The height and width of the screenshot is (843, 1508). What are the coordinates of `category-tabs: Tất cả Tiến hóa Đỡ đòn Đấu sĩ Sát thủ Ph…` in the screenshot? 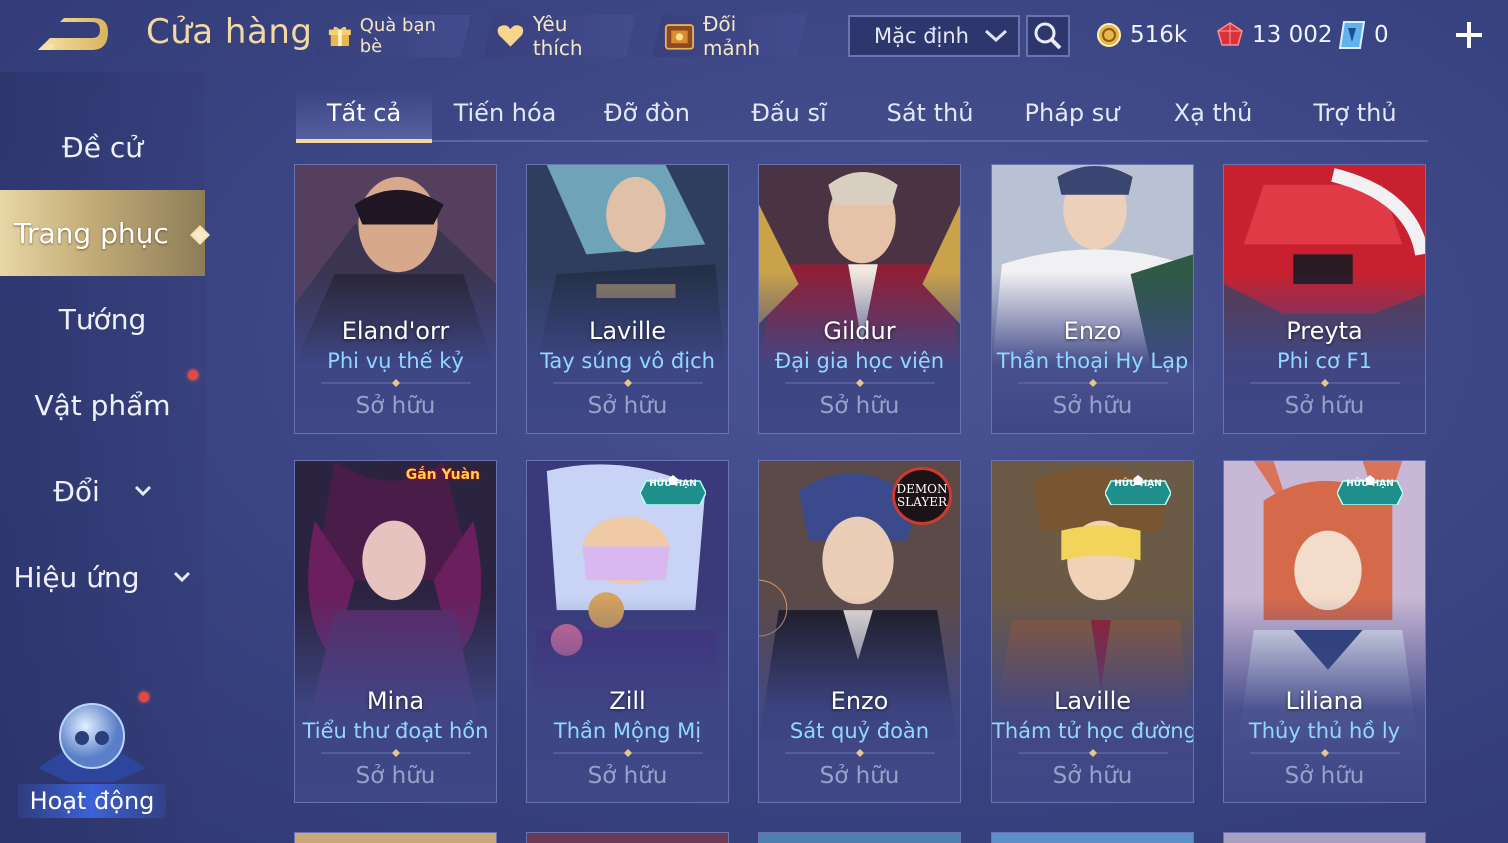 It's located at (862, 116).